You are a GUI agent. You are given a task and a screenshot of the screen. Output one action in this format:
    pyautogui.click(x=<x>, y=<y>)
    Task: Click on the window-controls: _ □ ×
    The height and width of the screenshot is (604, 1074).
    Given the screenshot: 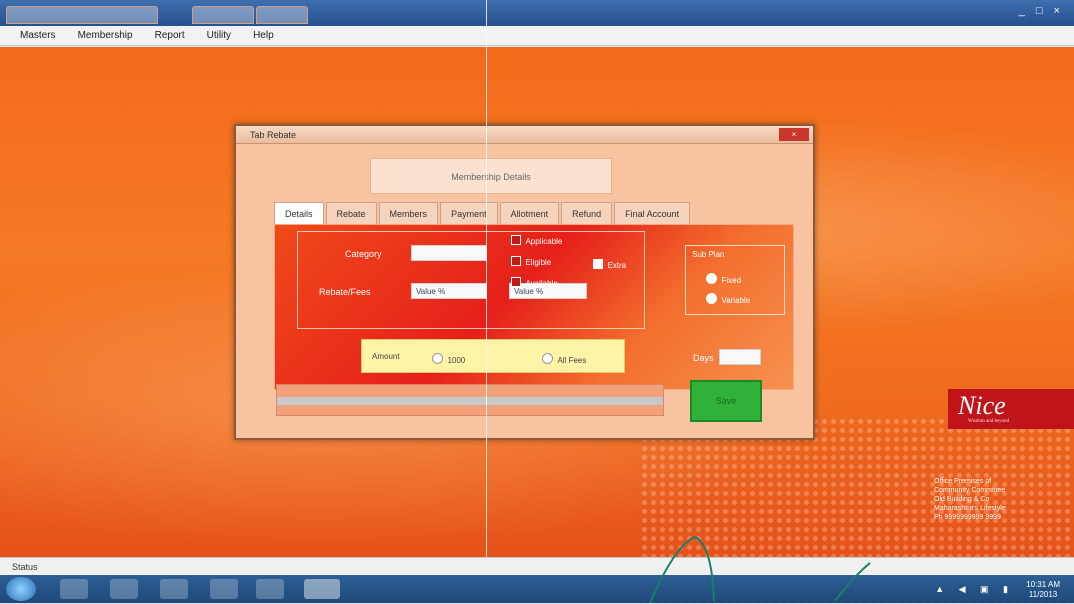 What is the action you would take?
    pyautogui.click(x=1041, y=11)
    